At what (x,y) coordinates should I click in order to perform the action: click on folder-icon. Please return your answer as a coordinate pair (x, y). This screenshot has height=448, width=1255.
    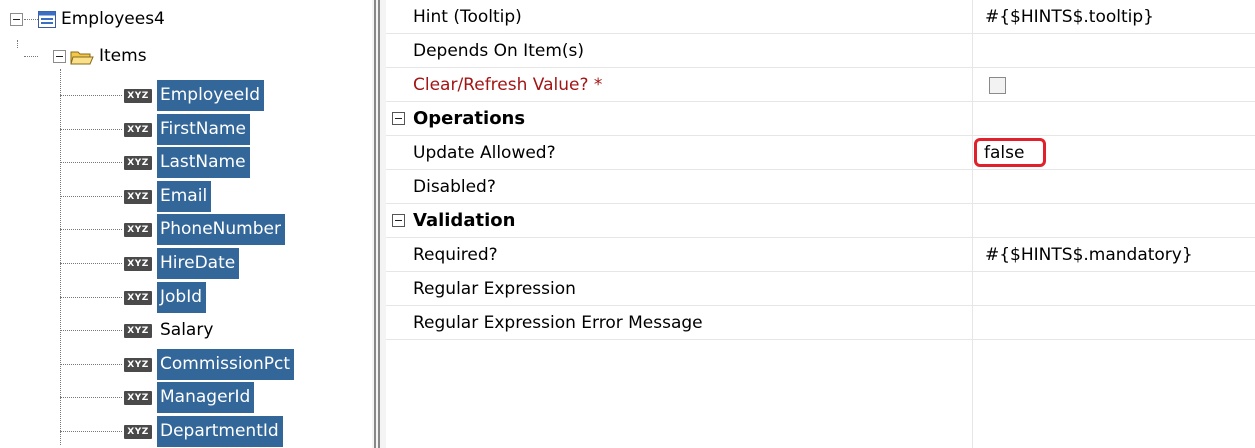
    Looking at the image, I should click on (82, 57).